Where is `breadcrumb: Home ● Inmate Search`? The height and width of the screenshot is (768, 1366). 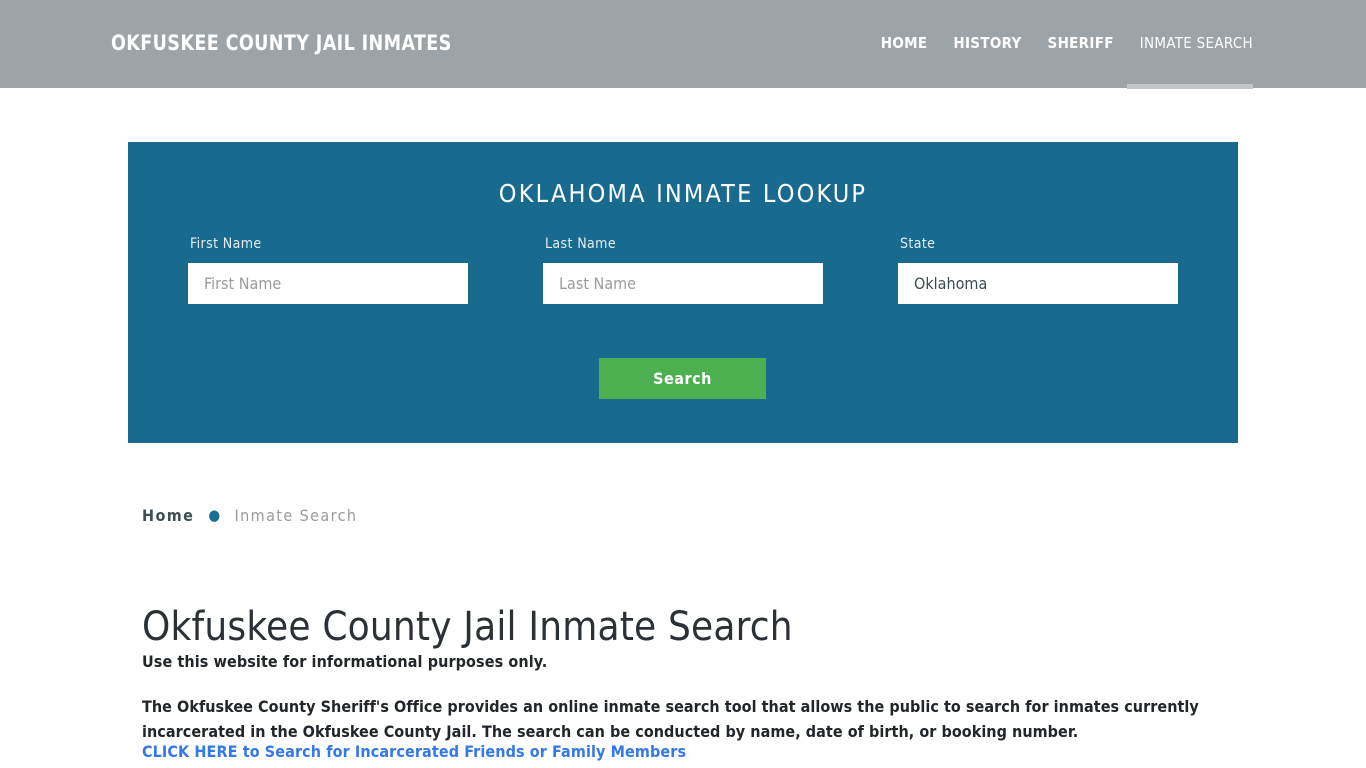
breadcrumb: Home ● Inmate Search is located at coordinates (249, 515).